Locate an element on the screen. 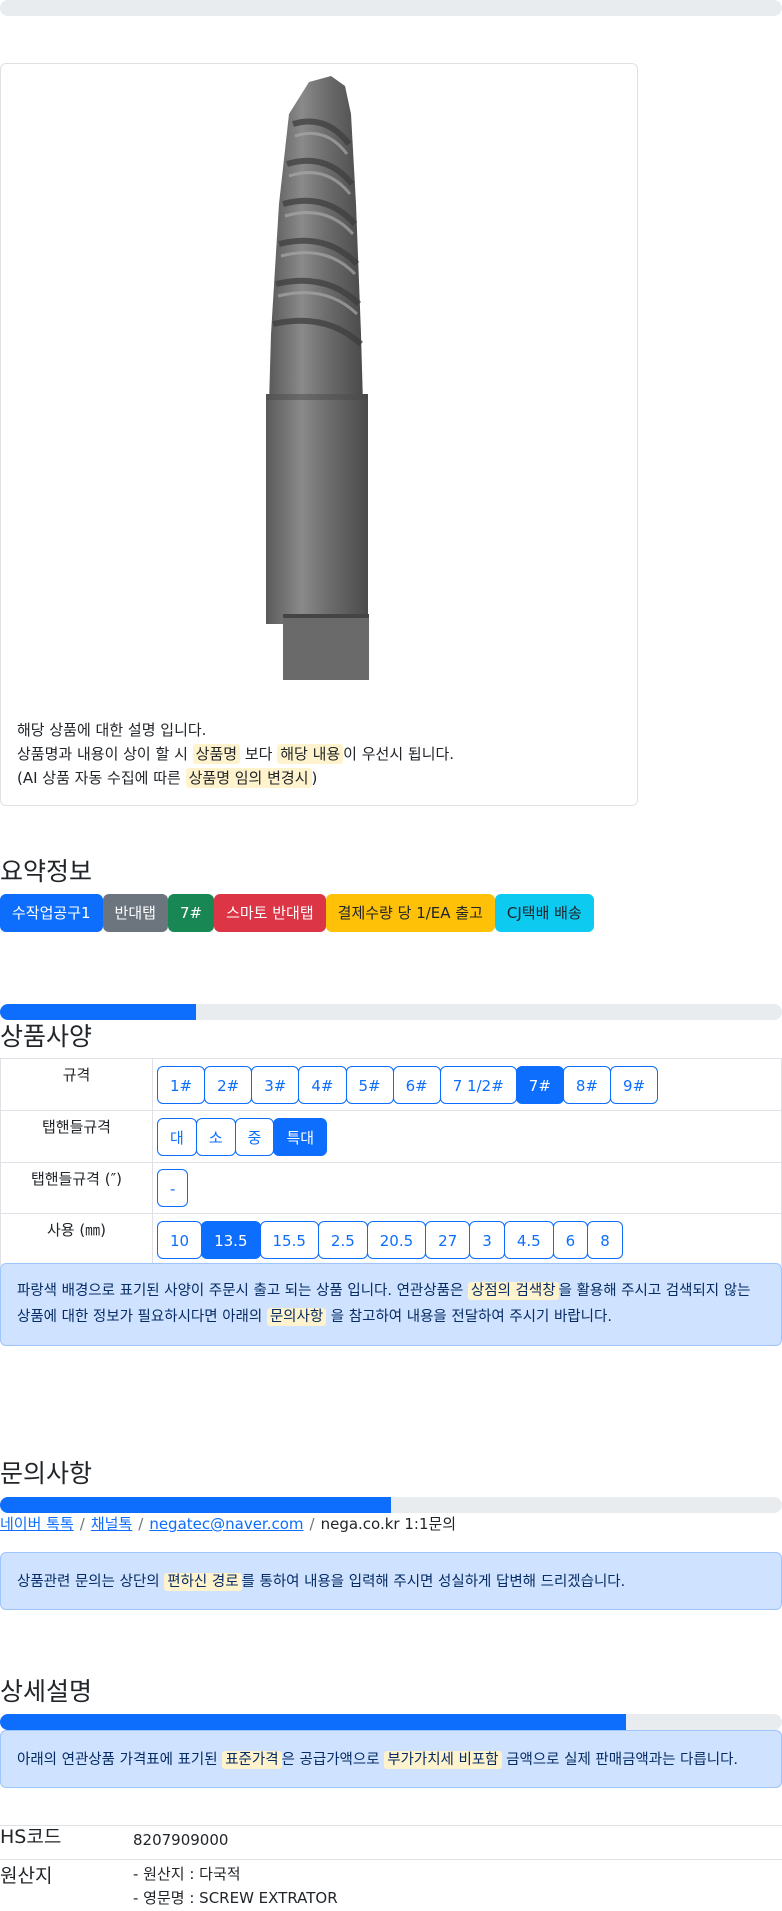 The width and height of the screenshot is (782, 1911). spec-option-button: 6# is located at coordinates (416, 1084).